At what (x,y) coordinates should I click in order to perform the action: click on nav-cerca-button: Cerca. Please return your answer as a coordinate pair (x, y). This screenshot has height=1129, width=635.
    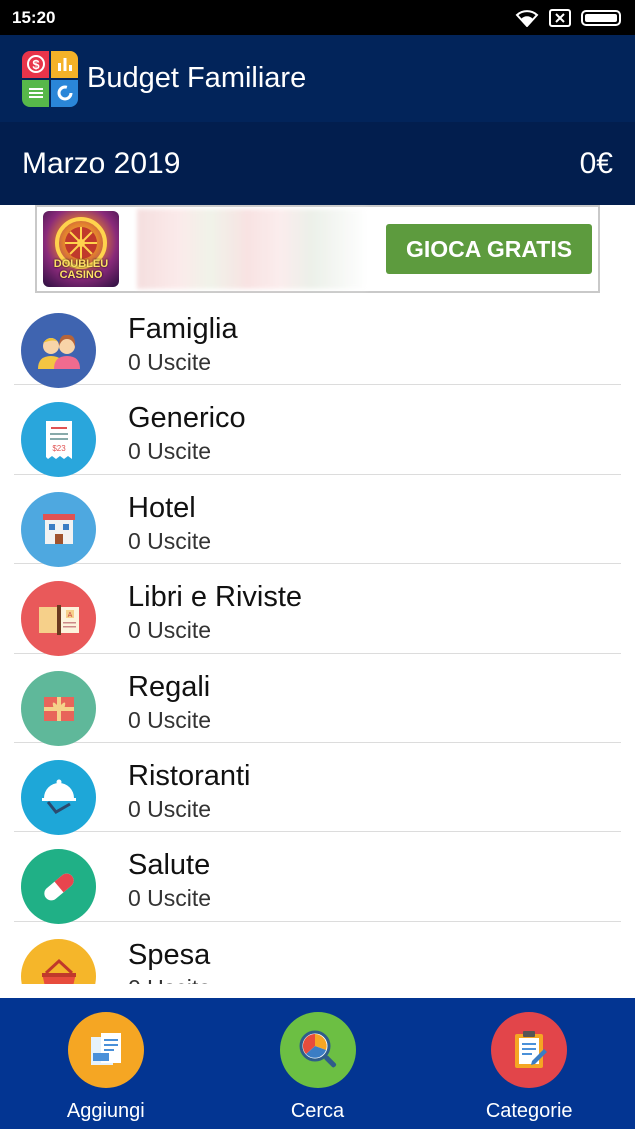
    Looking at the image, I should click on (318, 1063).